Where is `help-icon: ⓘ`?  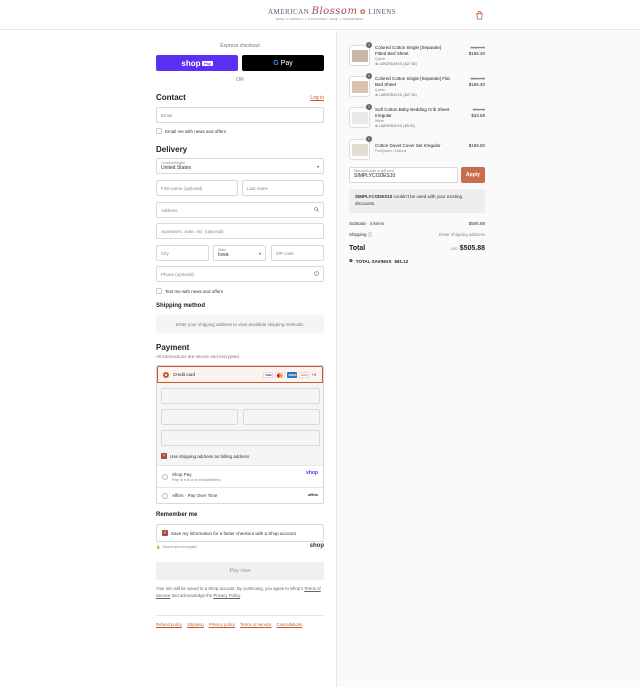 help-icon: ⓘ is located at coordinates (370, 234).